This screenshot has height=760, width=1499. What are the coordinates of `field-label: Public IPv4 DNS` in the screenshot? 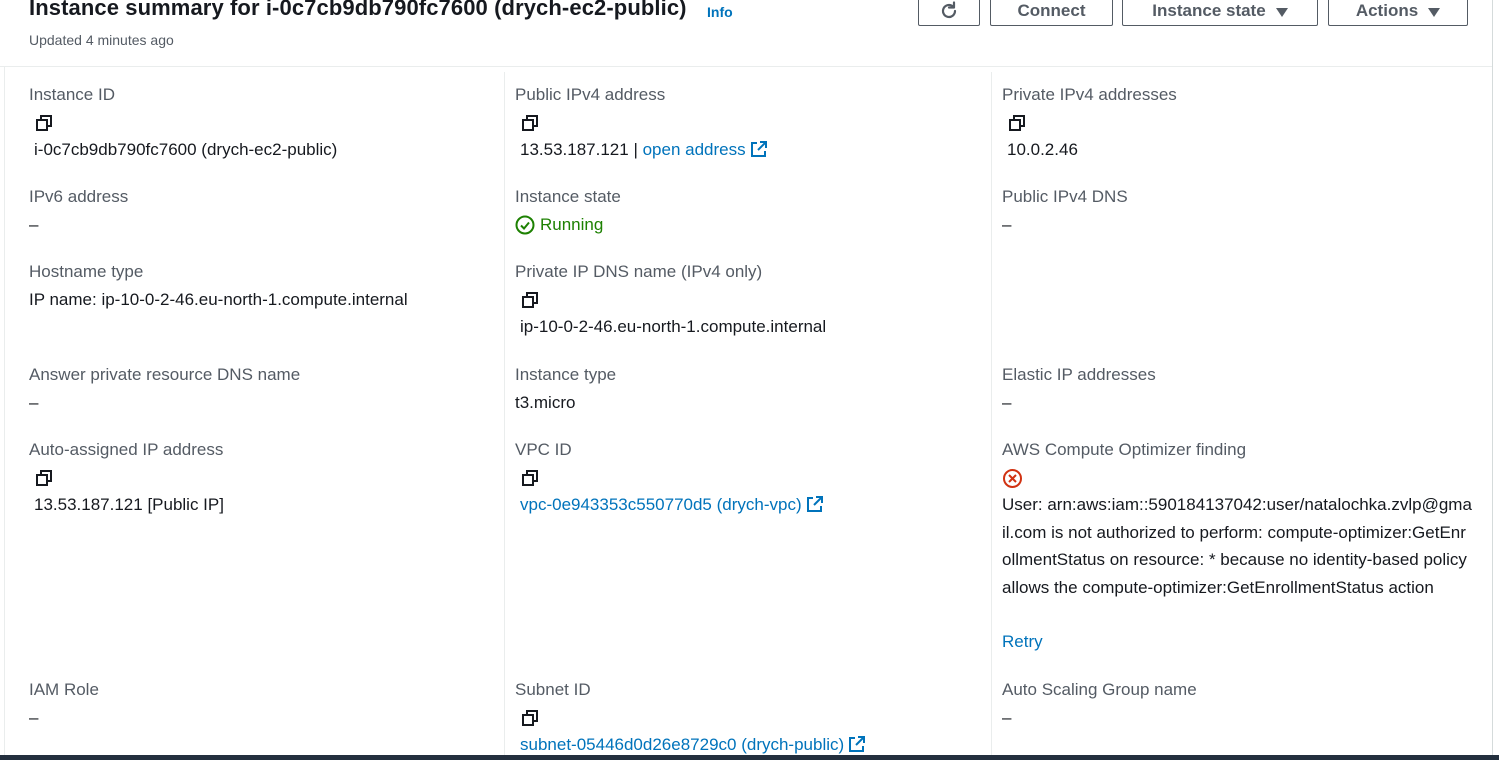 It's located at (1065, 196).